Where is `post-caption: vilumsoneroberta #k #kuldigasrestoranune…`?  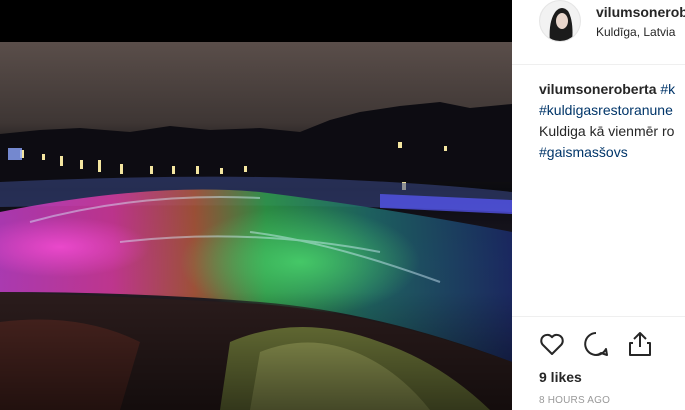
post-caption: vilumsoneroberta #k #kuldigasrestoranune… is located at coordinates (612, 121).